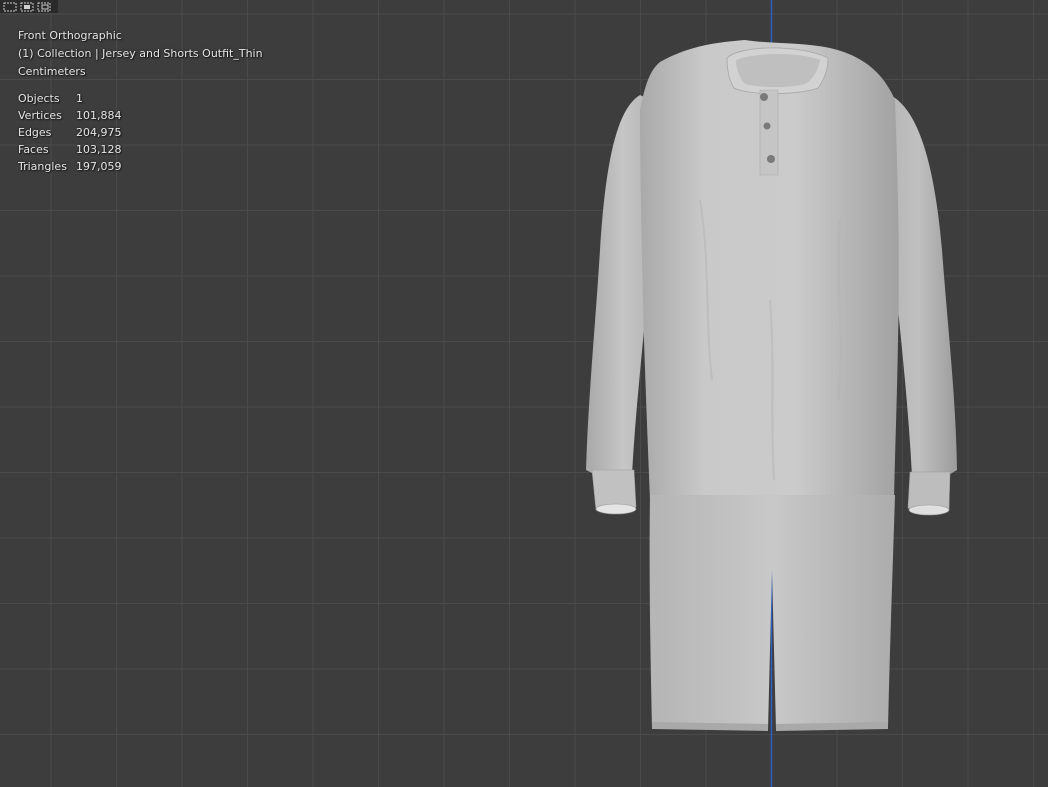  Describe the element at coordinates (44, 7) in the screenshot. I see `select-subtract-icon` at that location.